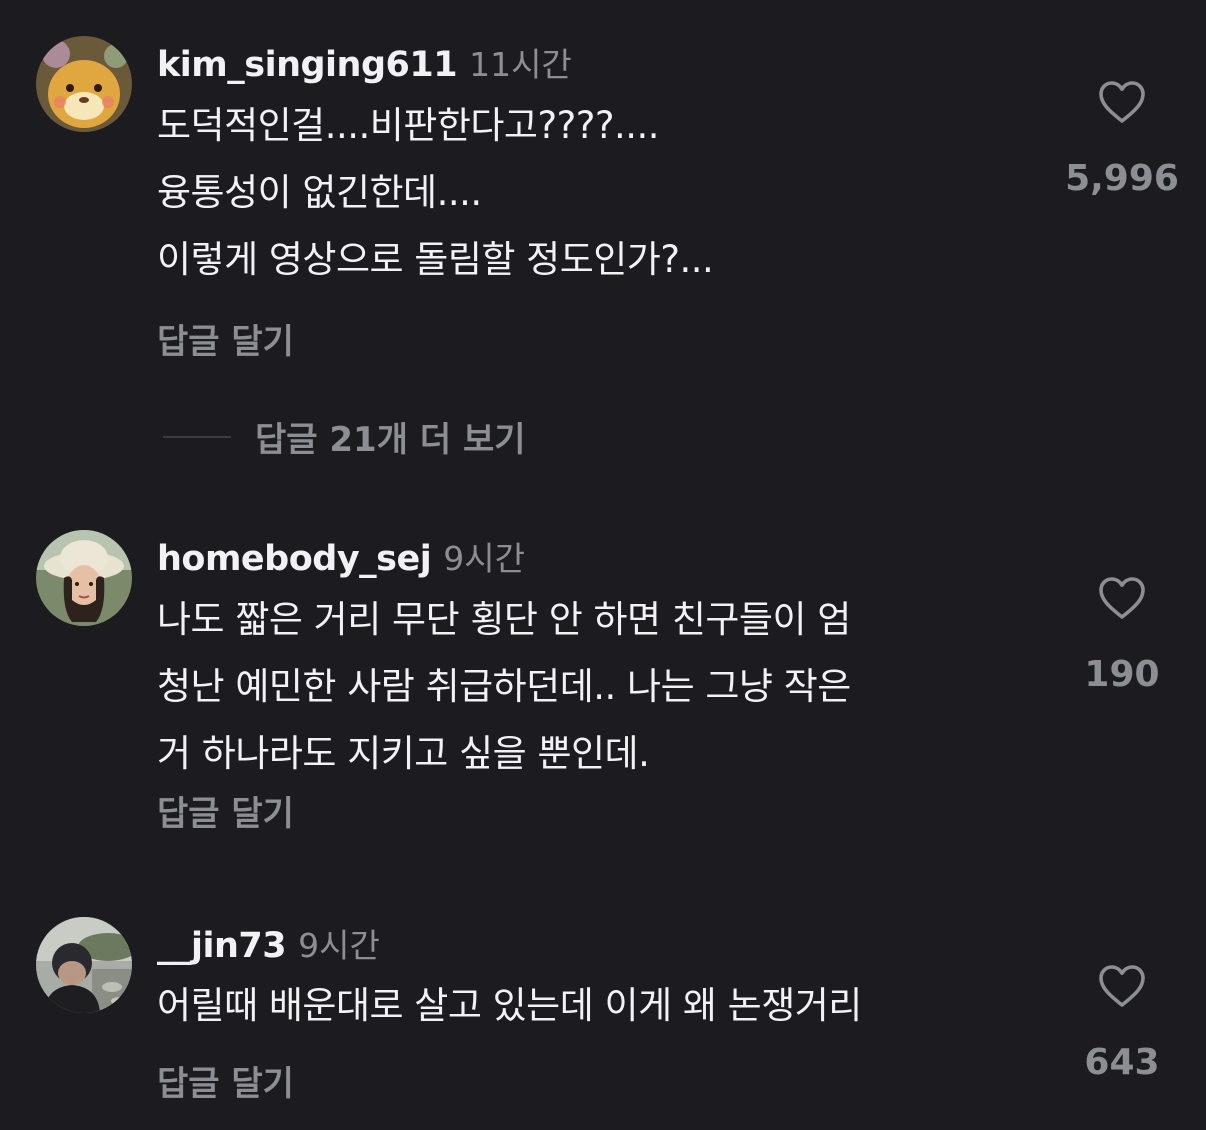  I want to click on divider-line, so click(197, 436).